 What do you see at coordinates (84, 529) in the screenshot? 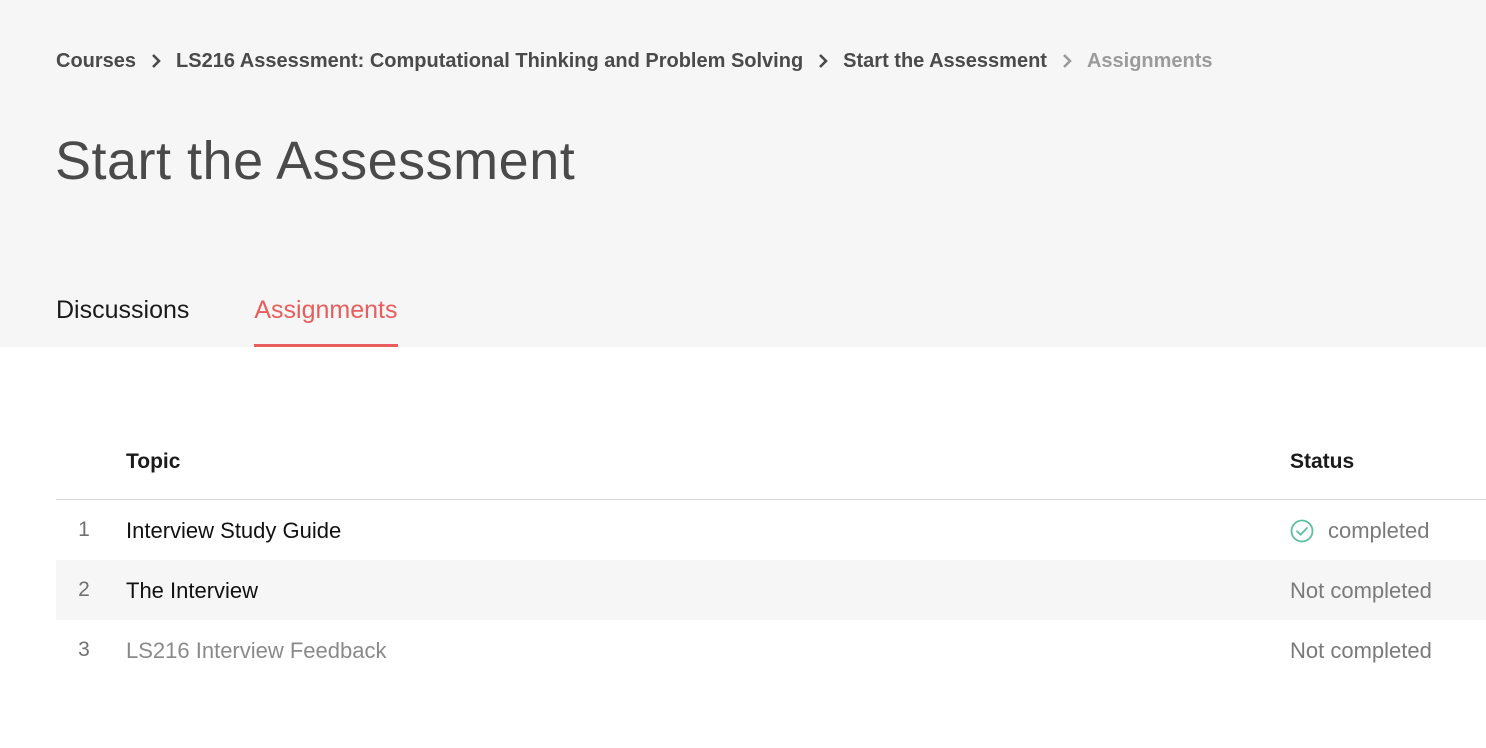
I see `row-number: 1` at bounding box center [84, 529].